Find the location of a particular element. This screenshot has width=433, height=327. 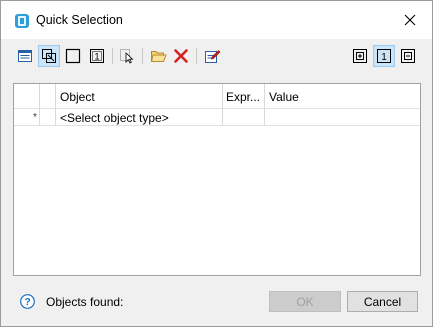

properties-list-button is located at coordinates (25, 56).